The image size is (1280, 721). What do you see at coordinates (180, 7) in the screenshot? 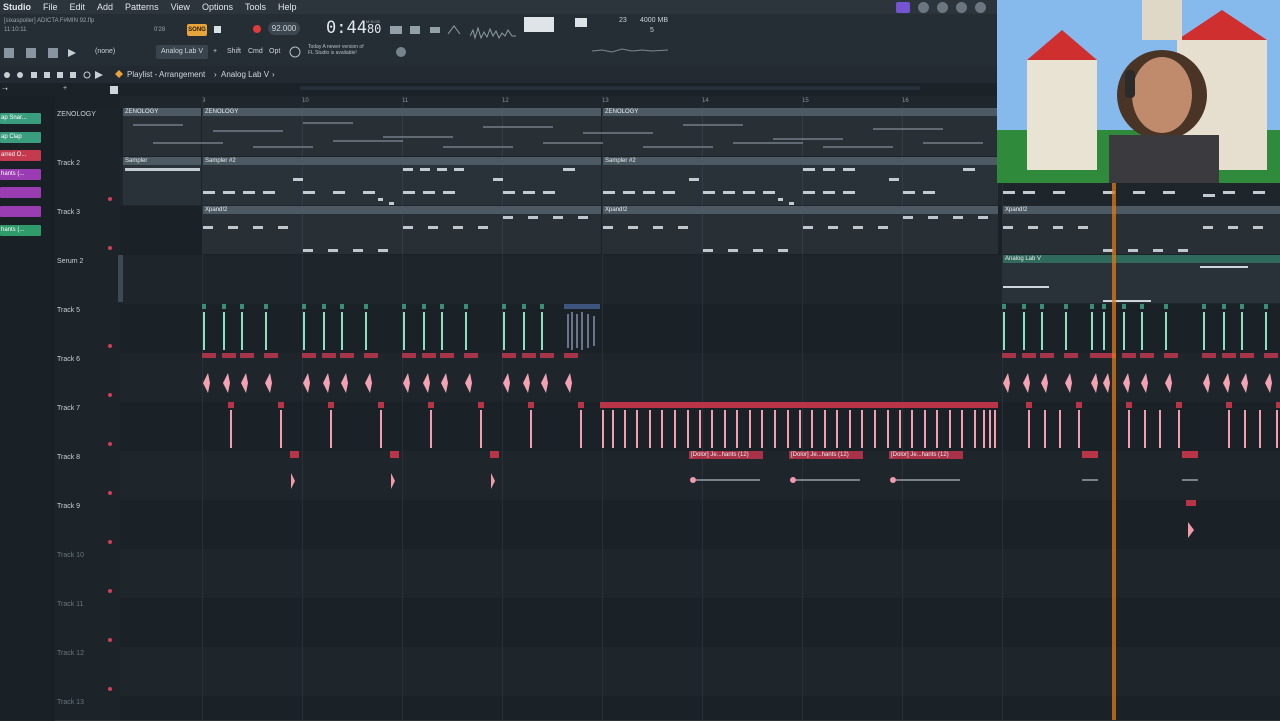
I see `menu-view: View` at bounding box center [180, 7].